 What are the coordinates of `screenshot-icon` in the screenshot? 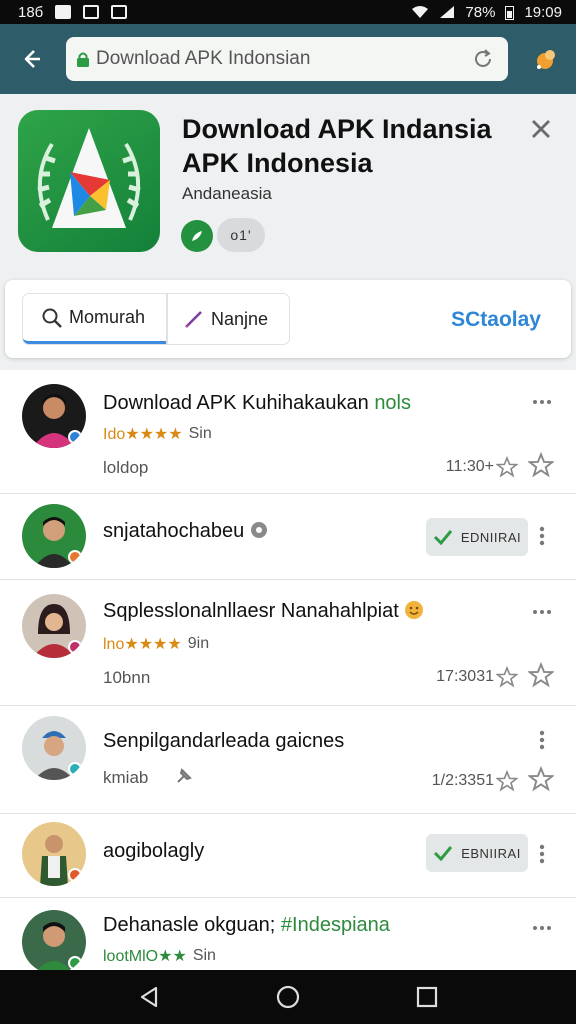 It's located at (91, 12).